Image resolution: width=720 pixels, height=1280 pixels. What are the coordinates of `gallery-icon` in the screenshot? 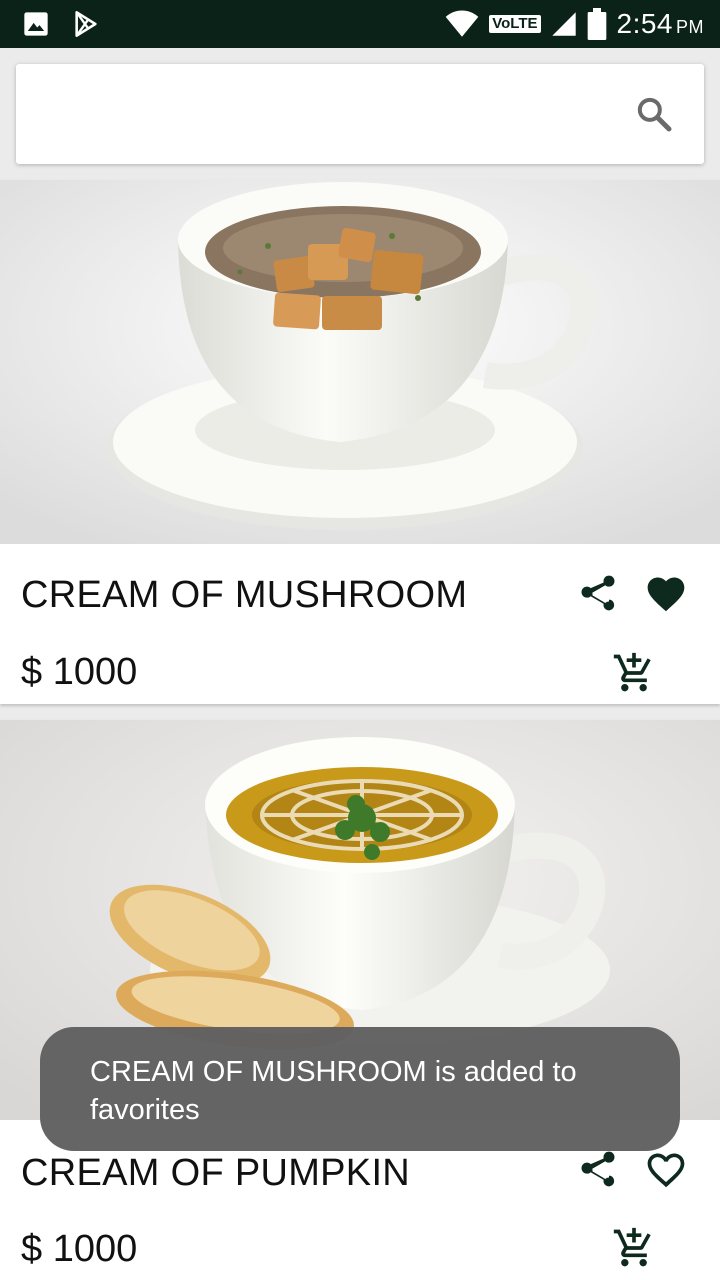 It's located at (36, 24).